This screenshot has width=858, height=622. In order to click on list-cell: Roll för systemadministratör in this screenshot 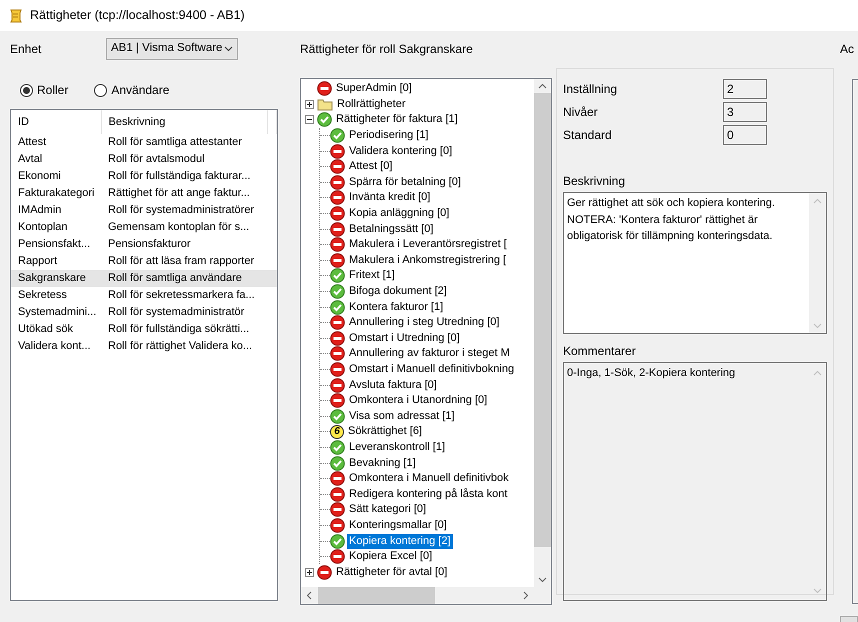, I will do `click(184, 312)`.